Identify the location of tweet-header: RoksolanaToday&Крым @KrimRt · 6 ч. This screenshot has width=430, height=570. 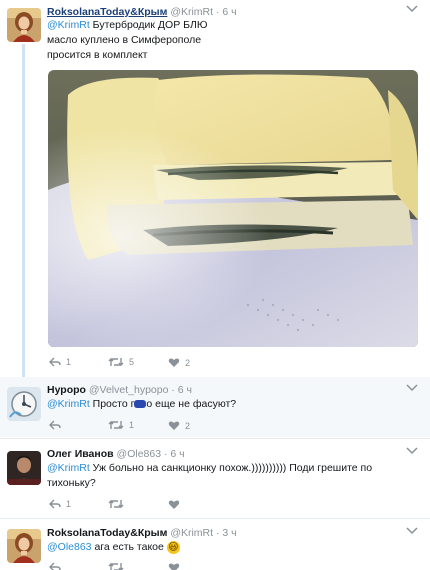
(142, 12).